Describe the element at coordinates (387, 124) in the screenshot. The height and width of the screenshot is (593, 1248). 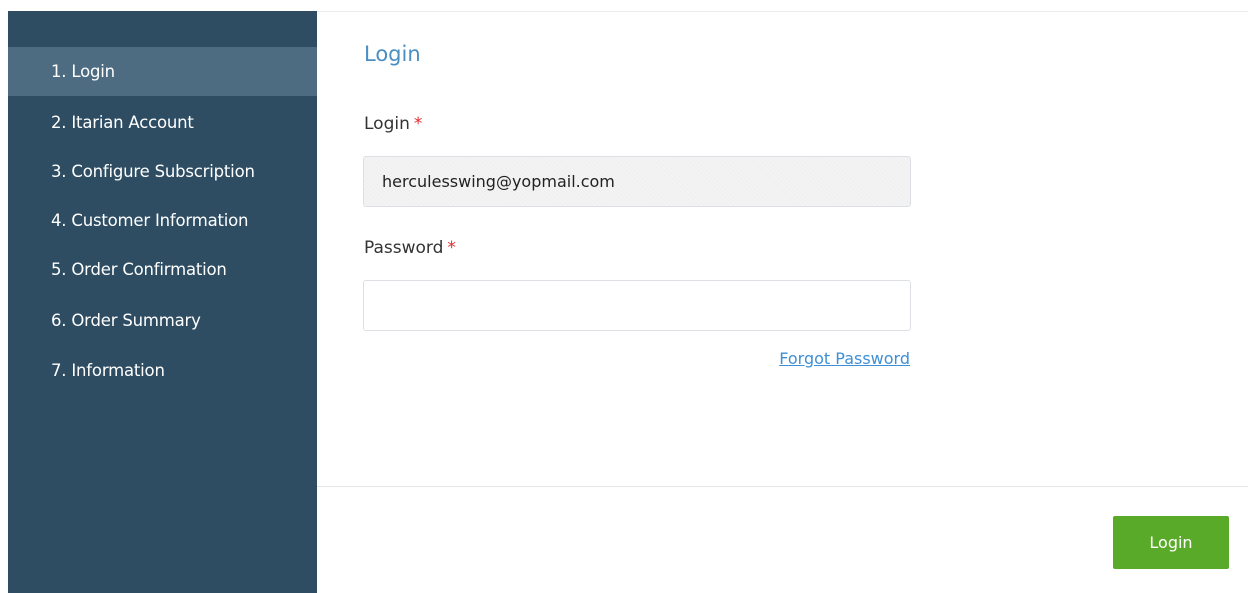
I see `login-label-text: Login` at that location.